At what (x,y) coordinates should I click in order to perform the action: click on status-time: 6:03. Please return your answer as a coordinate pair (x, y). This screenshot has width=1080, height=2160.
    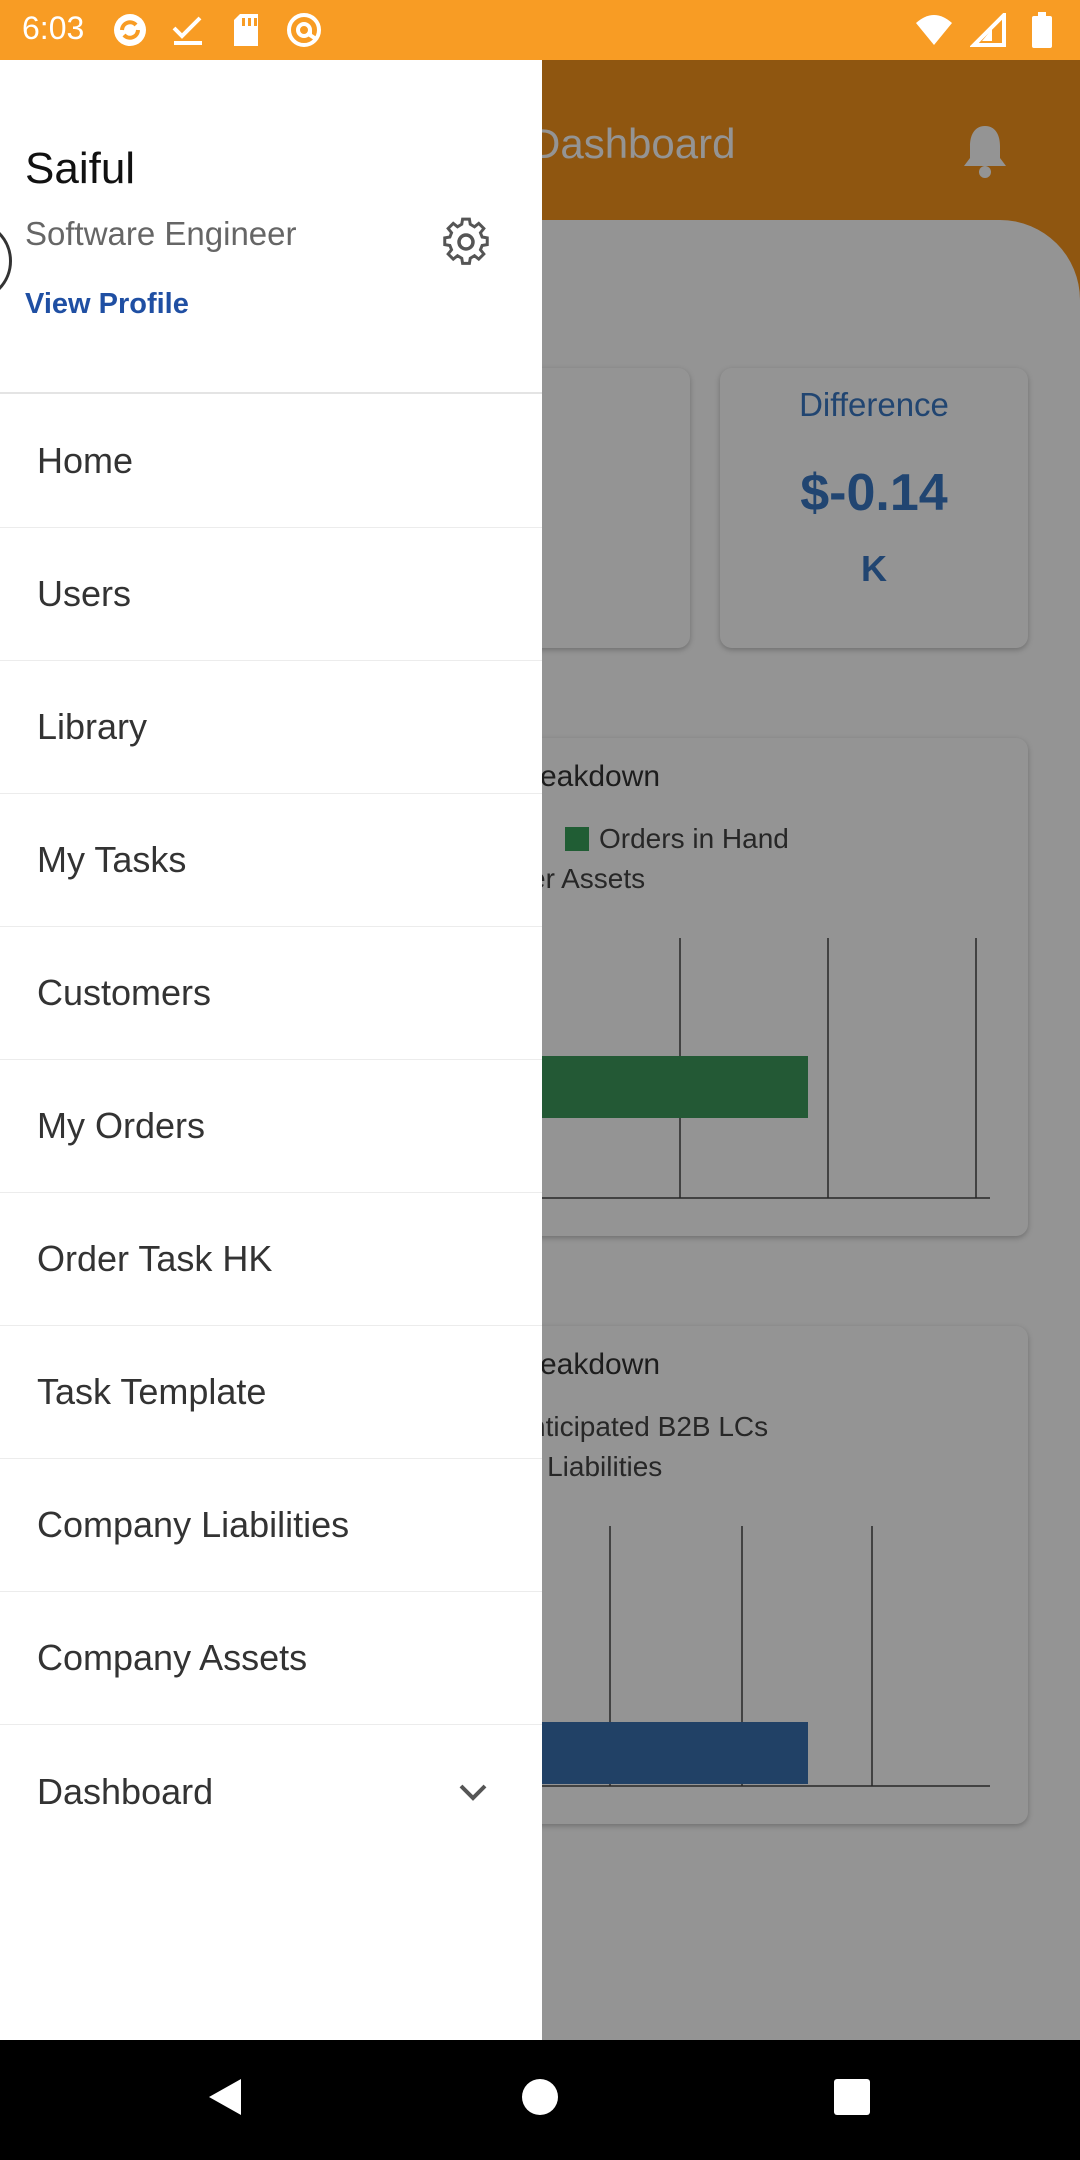
    Looking at the image, I should click on (53, 28).